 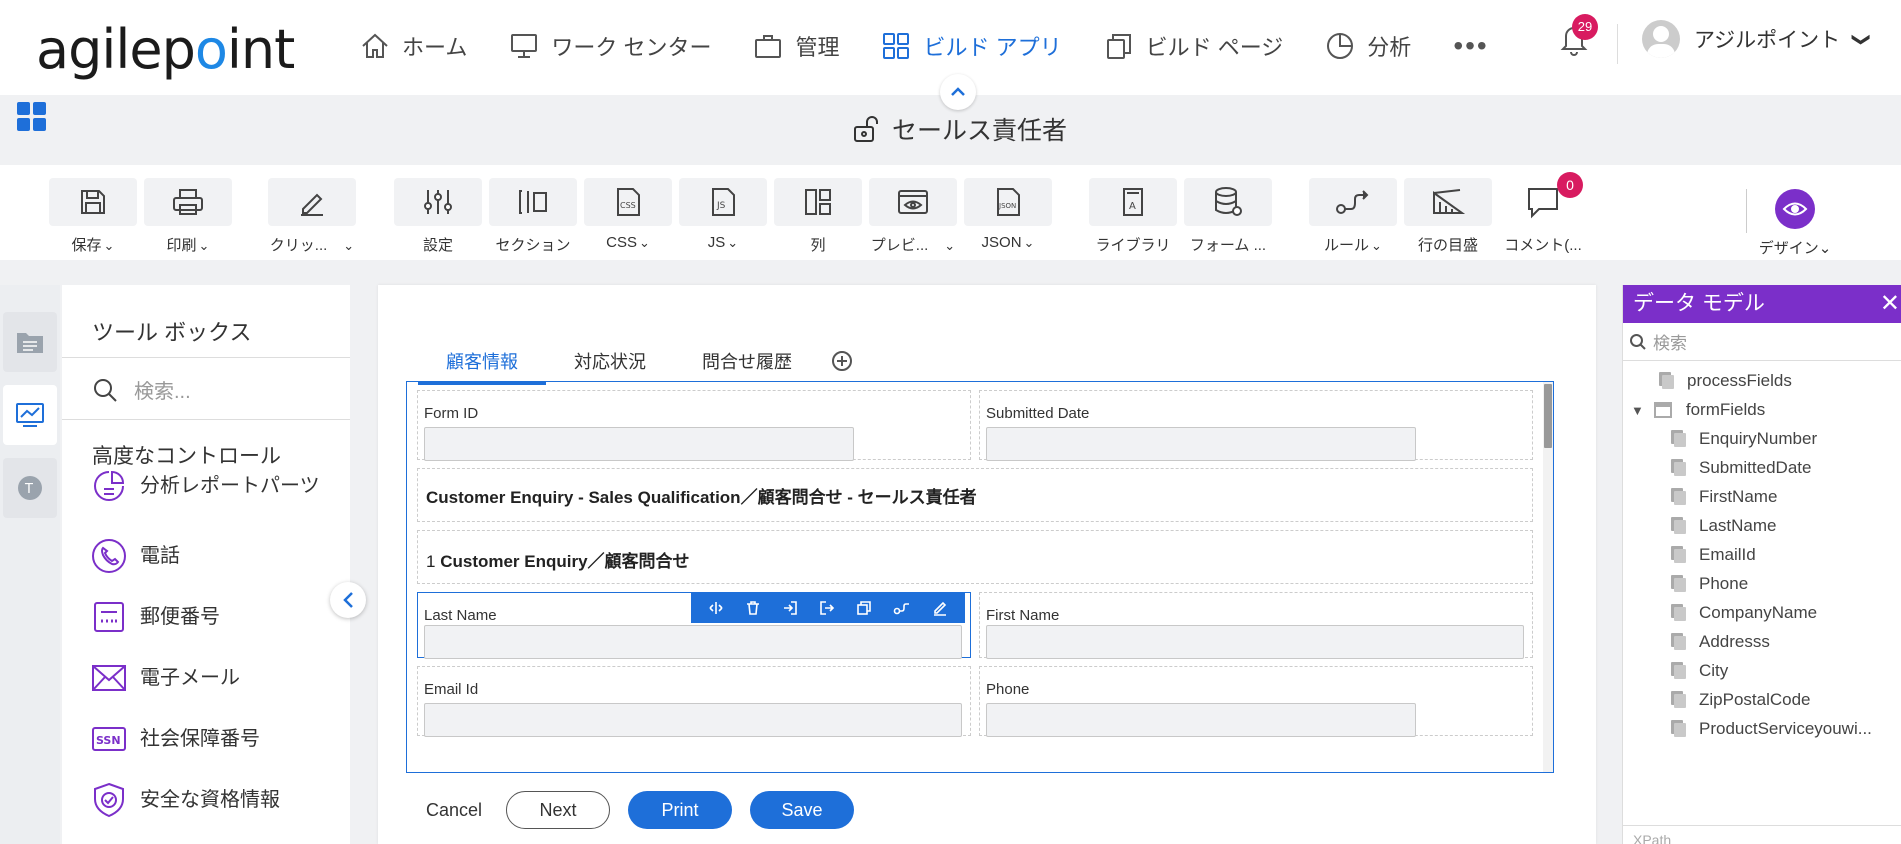 I want to click on toolbox-item-postal-code: 郵便番号, so click(x=210, y=617).